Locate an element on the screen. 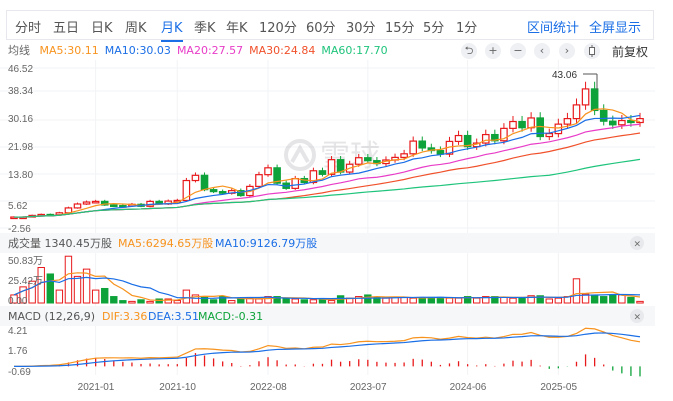  macd-chart: 4.21 1.76 -0.69 is located at coordinates (324, 352).